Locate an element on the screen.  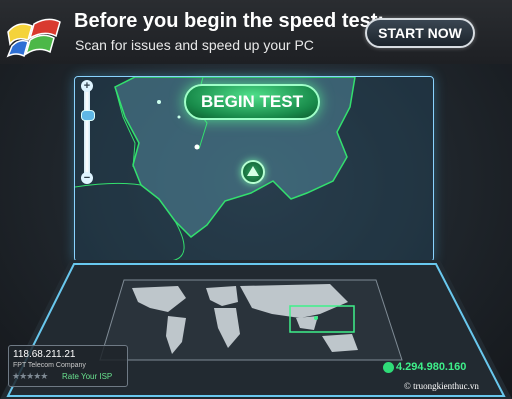
map-pin-icon is located at coordinates (253, 171).